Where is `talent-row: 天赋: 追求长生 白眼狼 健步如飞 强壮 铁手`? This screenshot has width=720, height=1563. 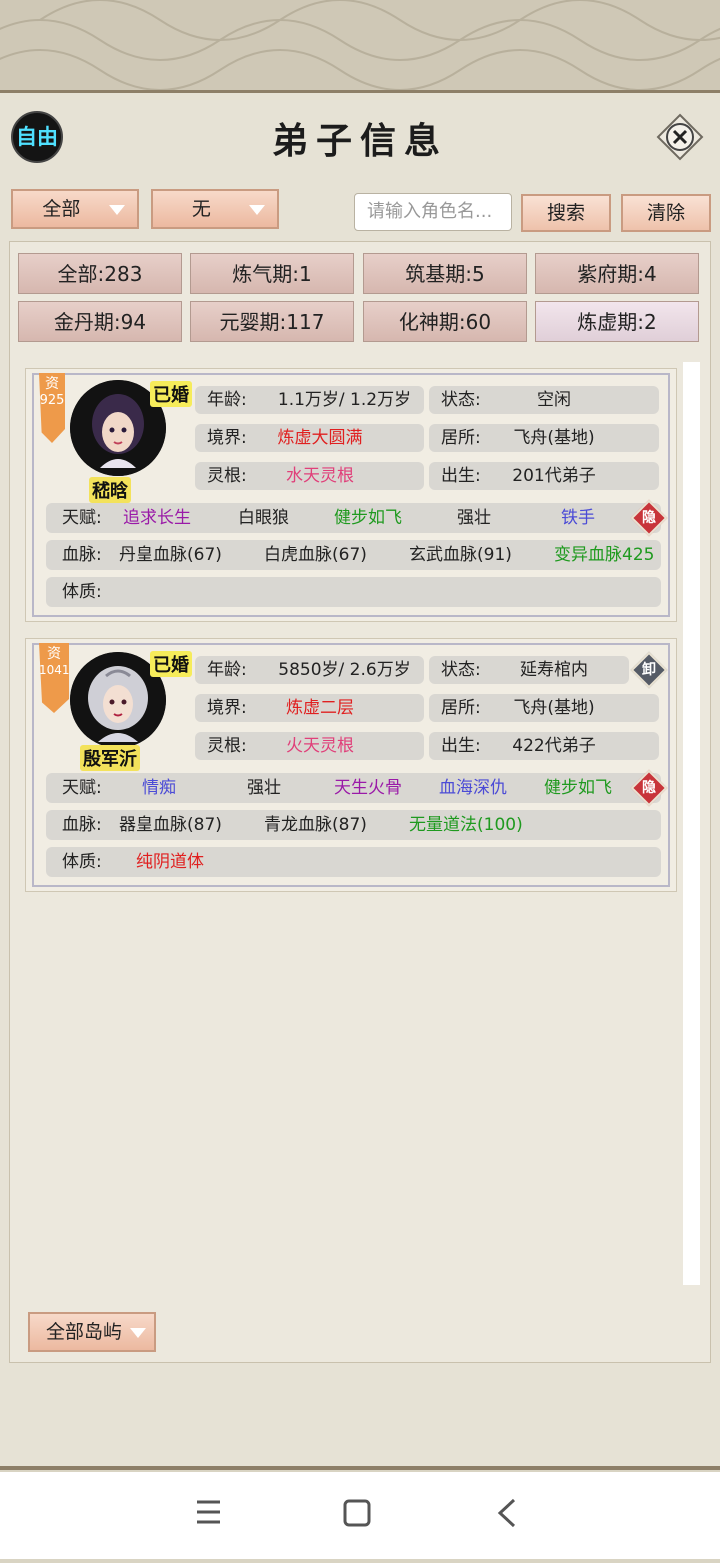 talent-row: 天赋: 追求长生 白眼狼 健步如飞 强壮 铁手 is located at coordinates (353, 518).